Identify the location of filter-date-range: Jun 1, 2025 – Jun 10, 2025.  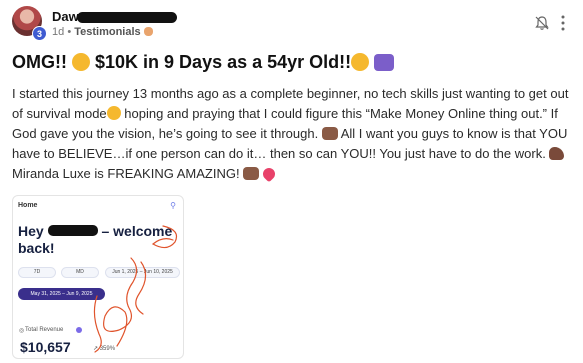
(142, 272).